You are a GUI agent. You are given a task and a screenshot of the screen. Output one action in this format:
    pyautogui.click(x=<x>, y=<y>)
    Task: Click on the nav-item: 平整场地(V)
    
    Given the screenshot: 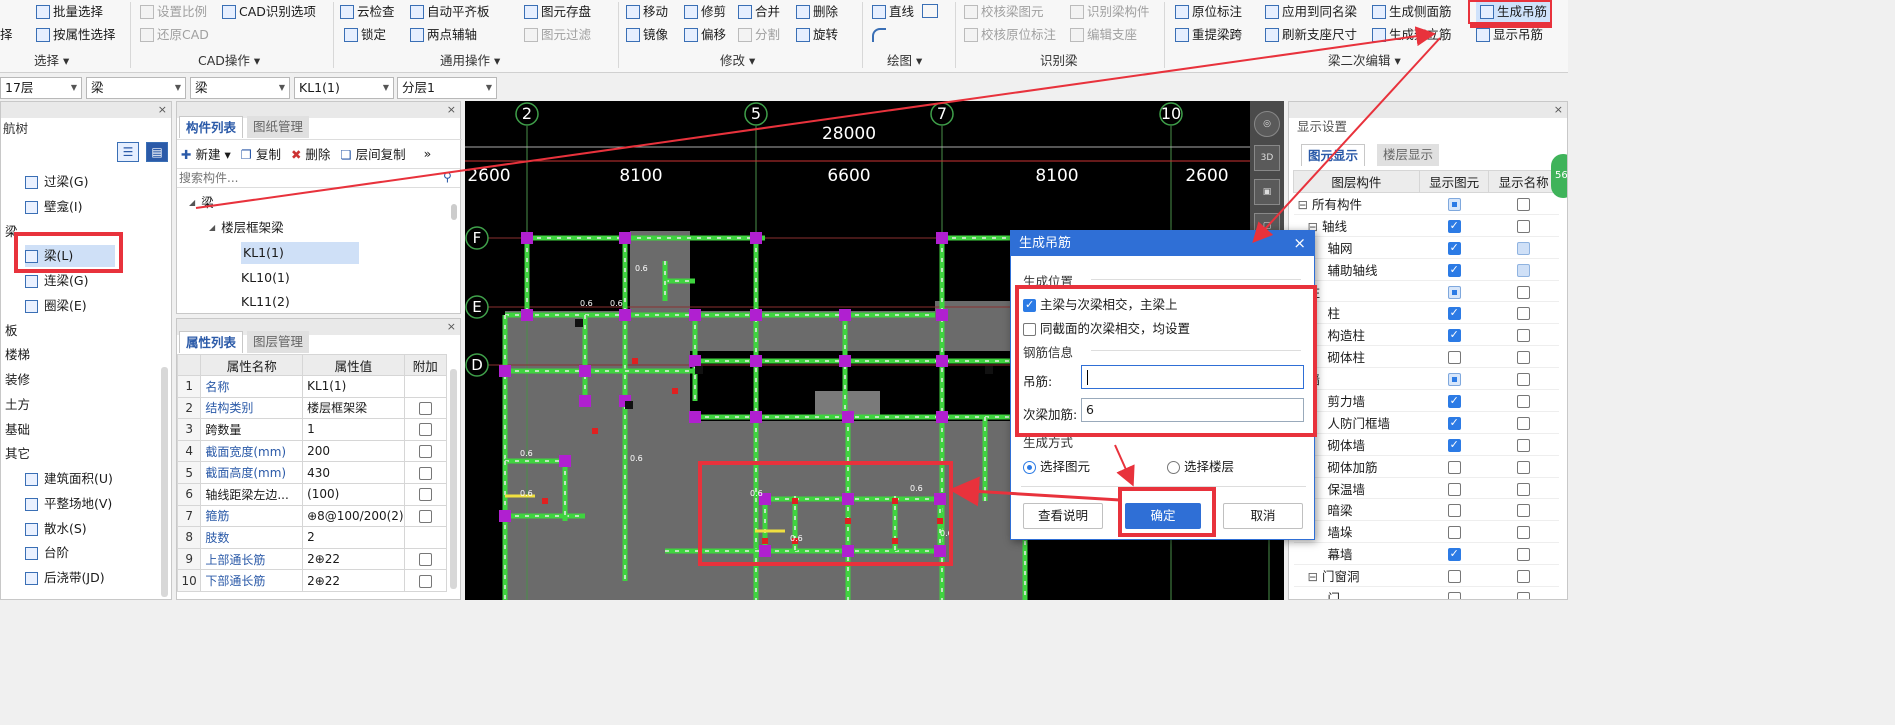 What is the action you would take?
    pyautogui.click(x=68, y=504)
    